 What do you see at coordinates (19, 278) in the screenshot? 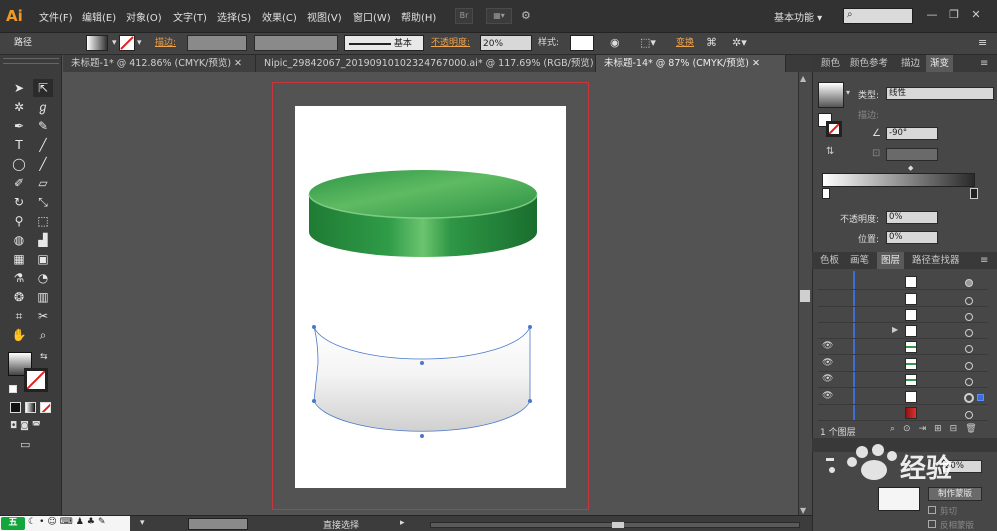
I see `eyedropper-icon: ⚗` at bounding box center [19, 278].